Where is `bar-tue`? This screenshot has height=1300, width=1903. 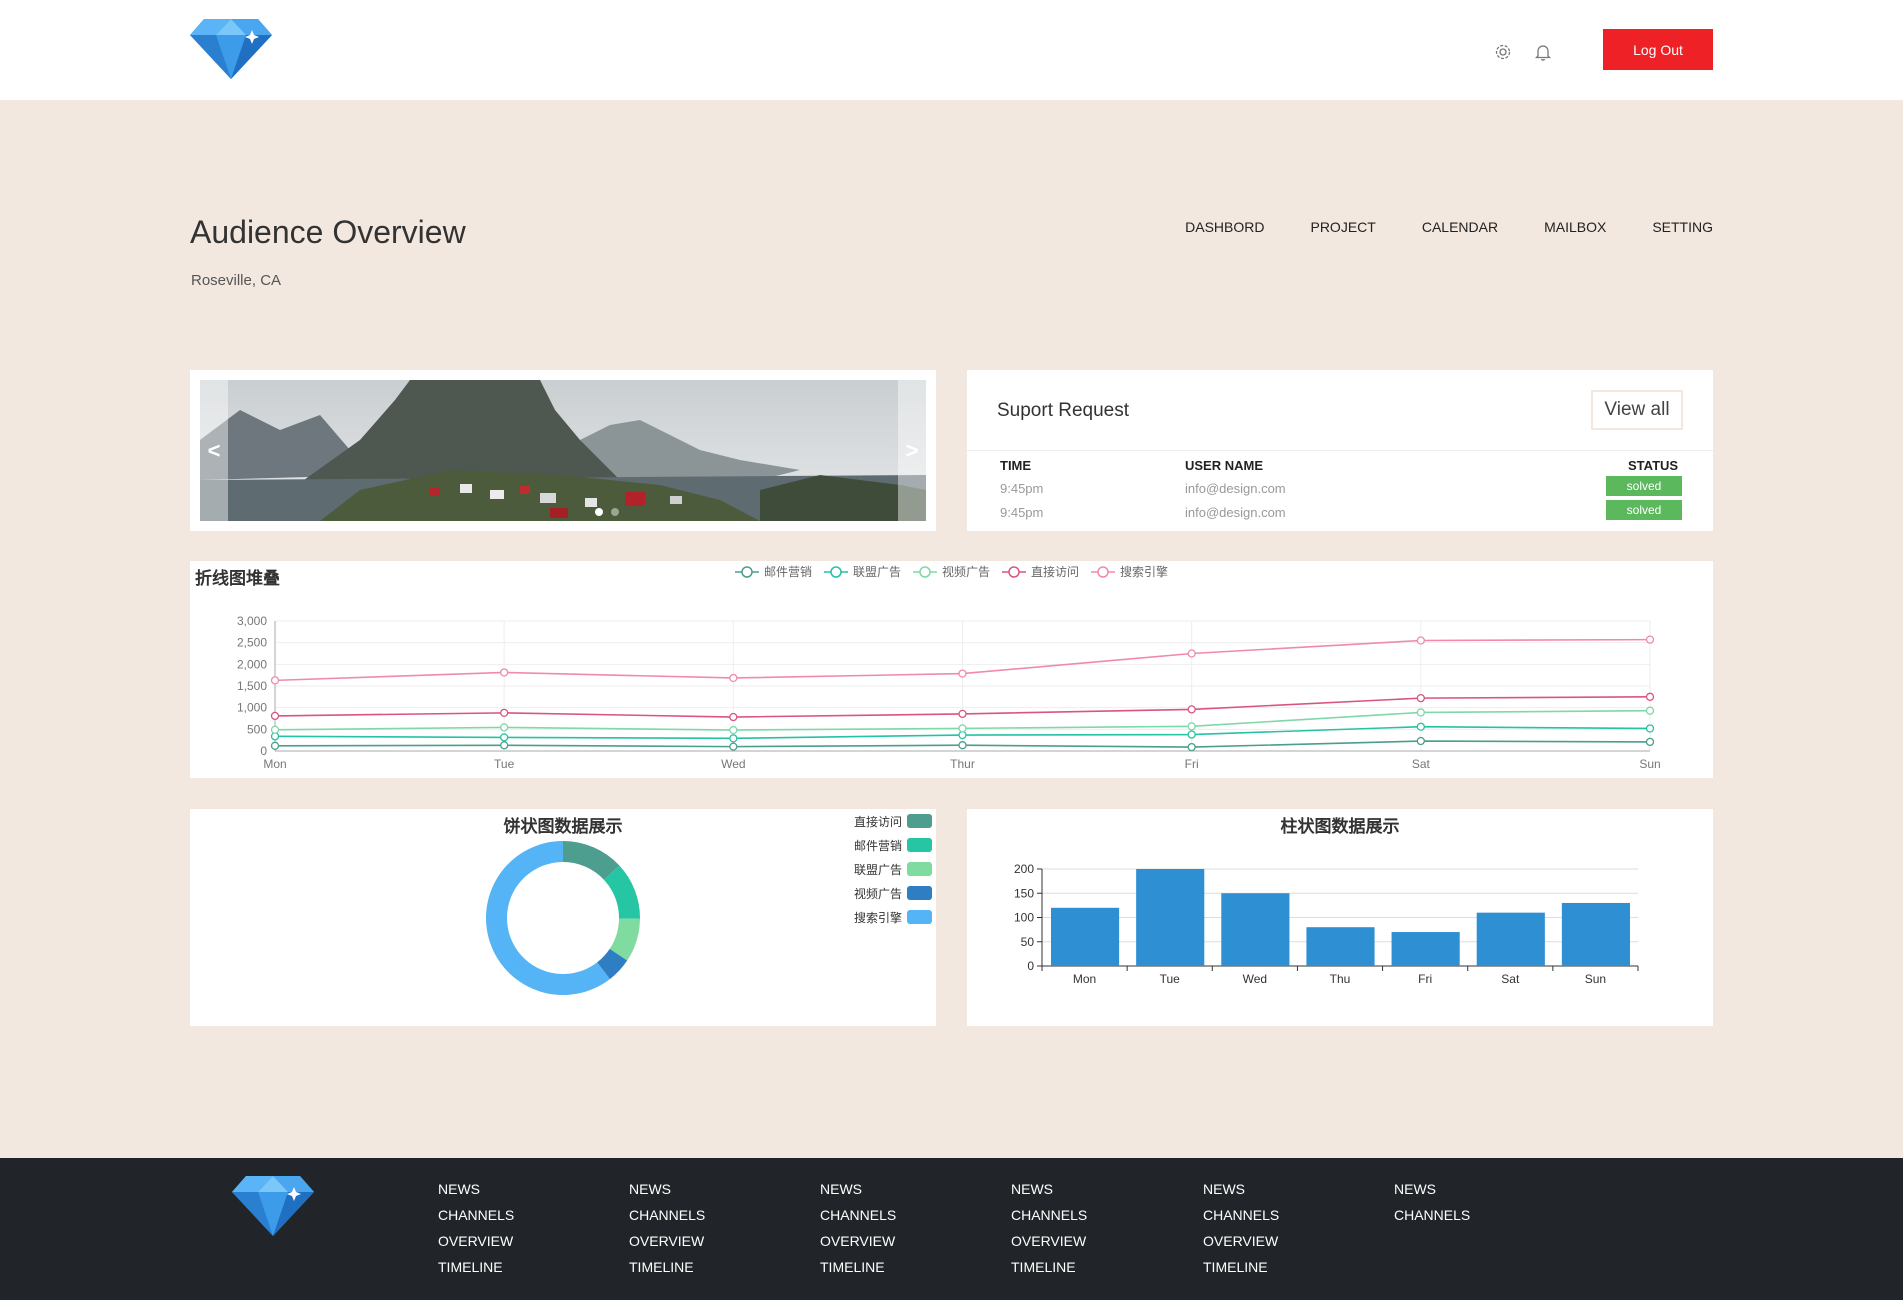
bar-tue is located at coordinates (1170, 917).